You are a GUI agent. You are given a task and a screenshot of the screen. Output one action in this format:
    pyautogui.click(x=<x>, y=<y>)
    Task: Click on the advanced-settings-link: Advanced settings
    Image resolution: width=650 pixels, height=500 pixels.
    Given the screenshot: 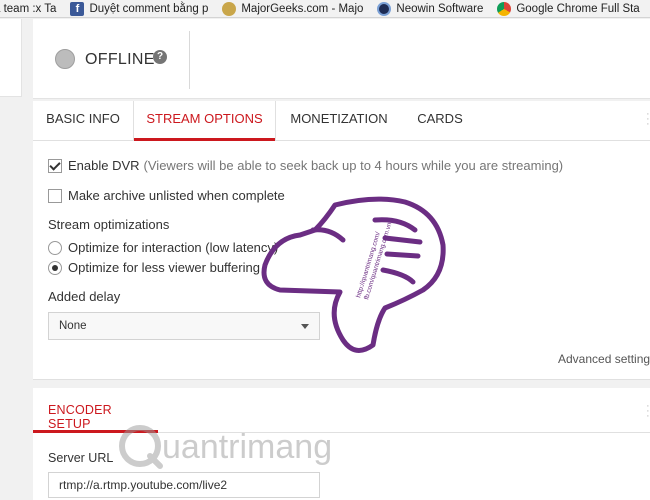 What is the action you would take?
    pyautogui.click(x=604, y=359)
    